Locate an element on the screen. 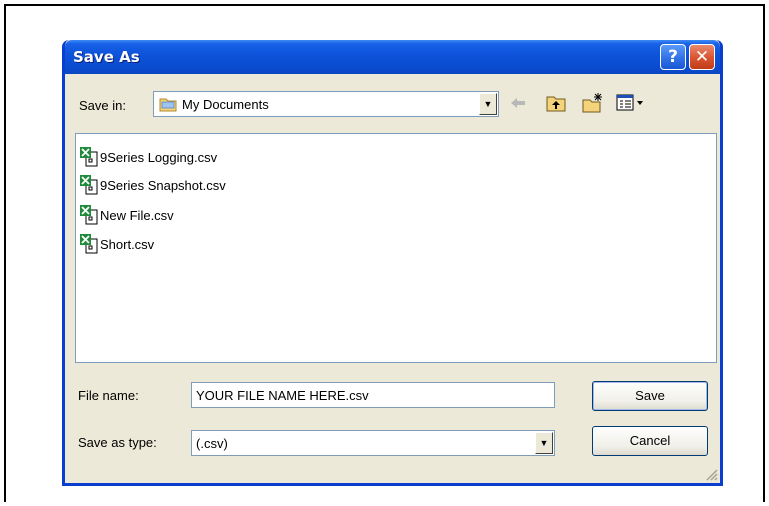 The image size is (769, 506). save-button: Save is located at coordinates (650, 396).